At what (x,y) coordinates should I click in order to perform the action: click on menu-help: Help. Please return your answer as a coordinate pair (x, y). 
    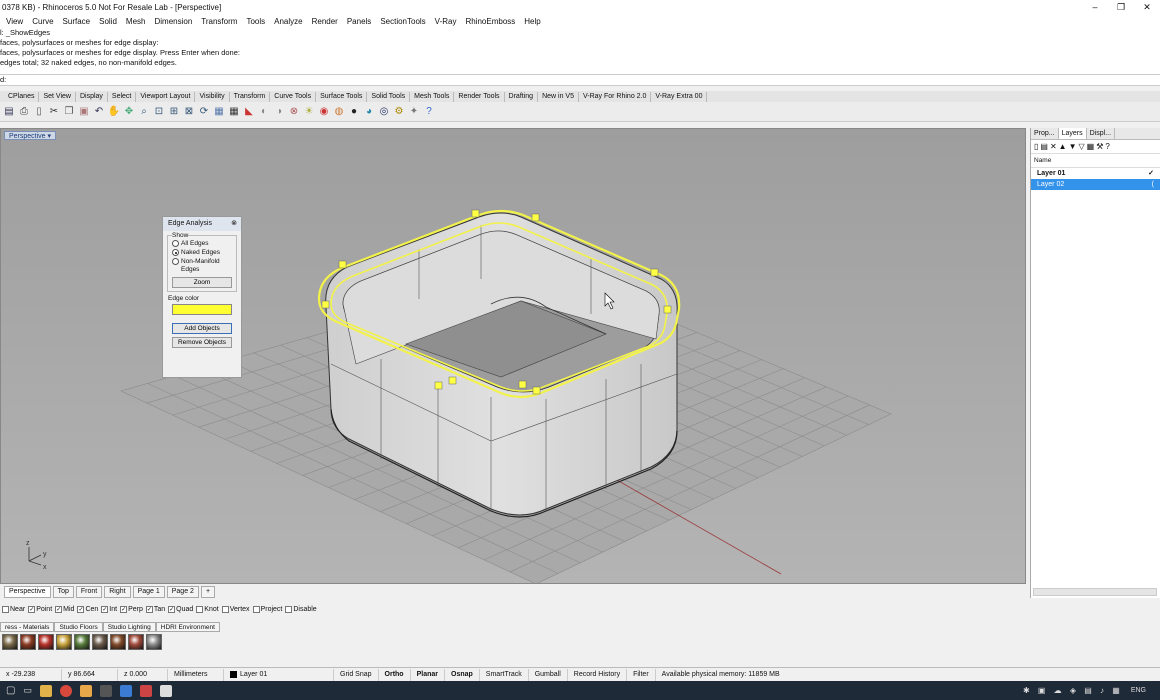
    Looking at the image, I should click on (532, 21).